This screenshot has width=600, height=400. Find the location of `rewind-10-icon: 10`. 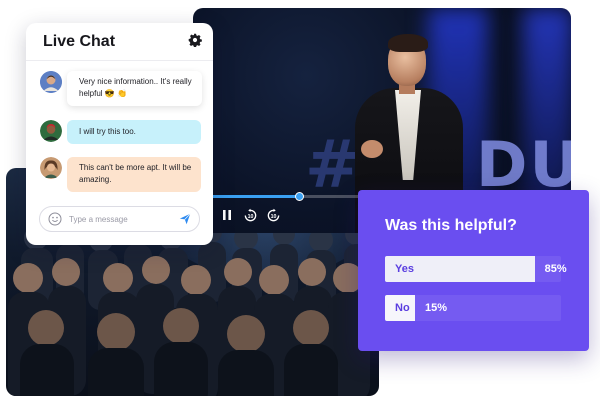

rewind-10-icon: 10 is located at coordinates (250, 214).